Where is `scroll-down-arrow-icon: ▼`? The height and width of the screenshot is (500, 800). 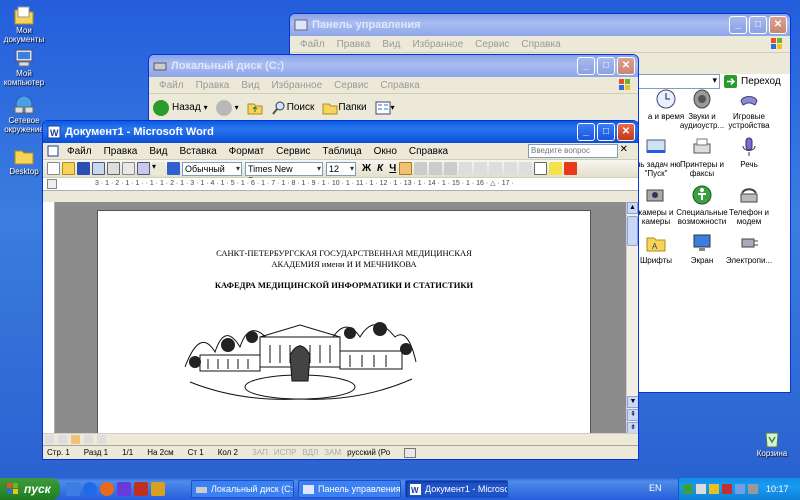
scroll-down-arrow-icon: ▼ is located at coordinates (632, 402).